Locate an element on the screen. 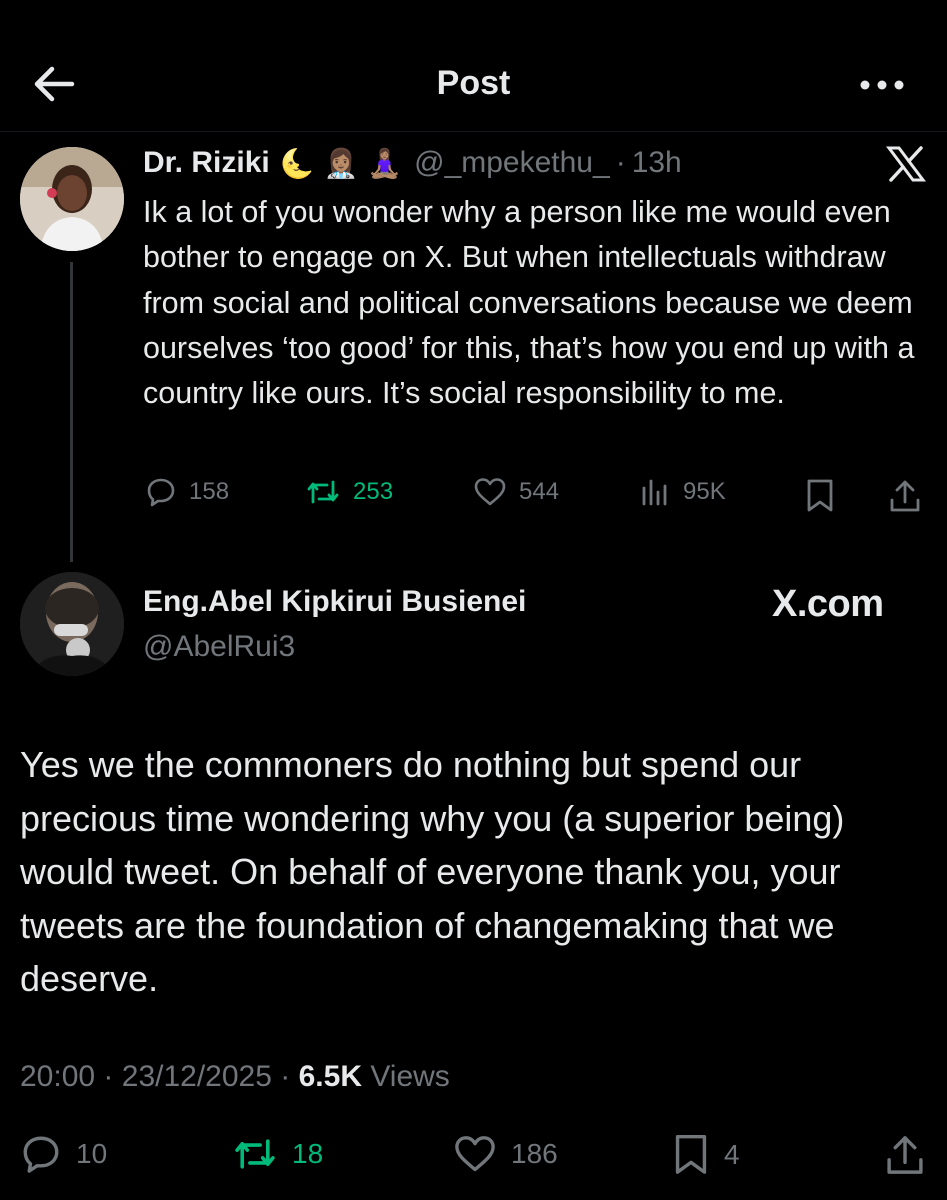 The image size is (947, 1200). reply-button: 10 is located at coordinates (63, 1154).